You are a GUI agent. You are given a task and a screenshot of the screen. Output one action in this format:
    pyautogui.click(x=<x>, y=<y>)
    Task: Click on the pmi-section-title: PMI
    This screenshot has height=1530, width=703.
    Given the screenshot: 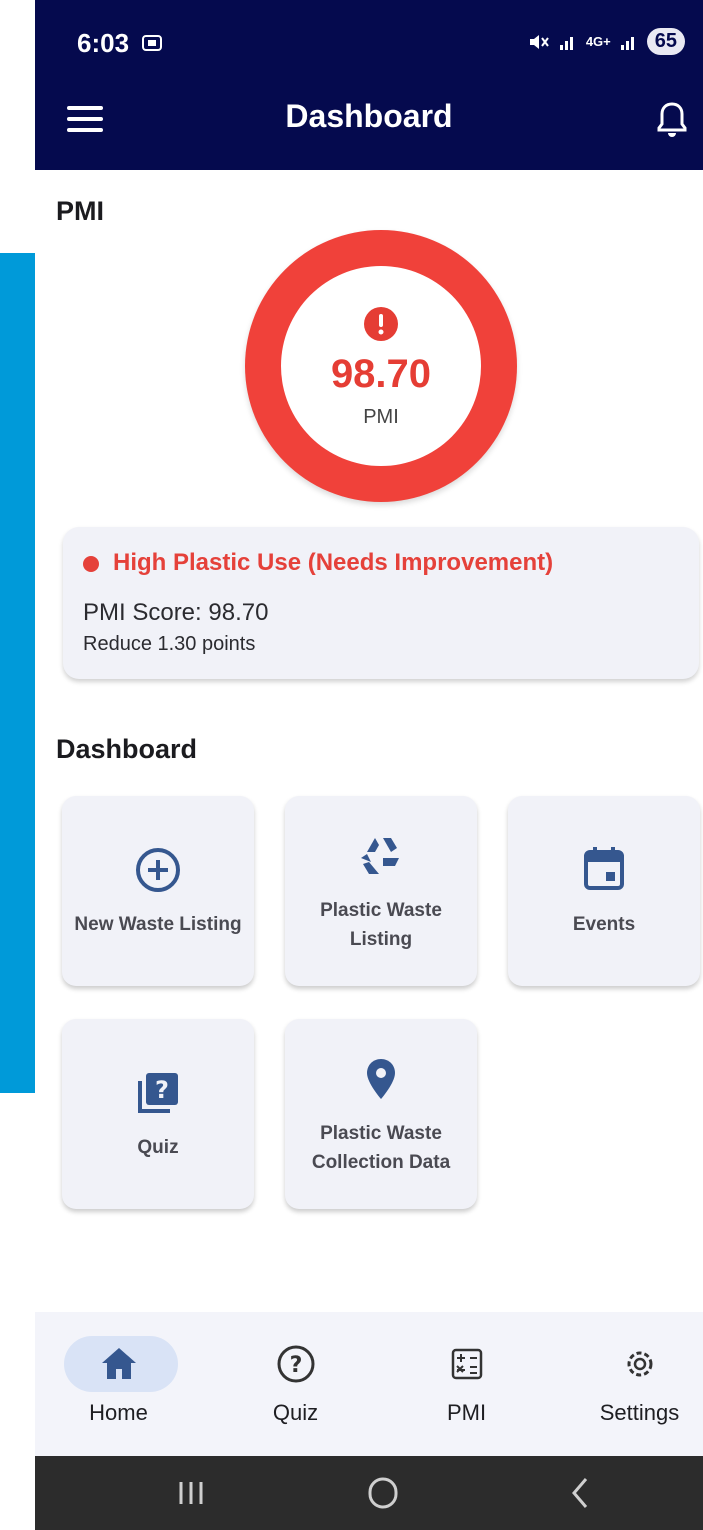 What is the action you would take?
    pyautogui.click(x=80, y=211)
    